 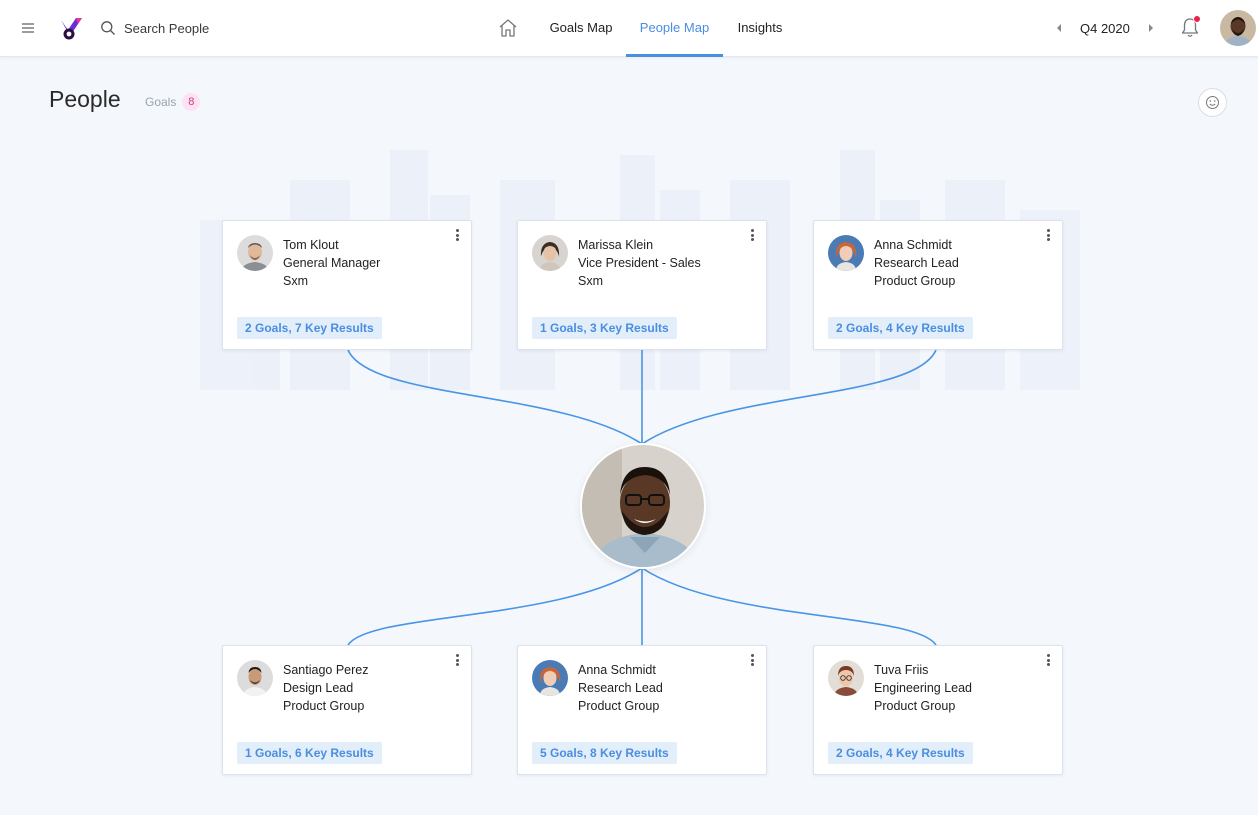 What do you see at coordinates (923, 688) in the screenshot?
I see `person-role: Engineering Lead` at bounding box center [923, 688].